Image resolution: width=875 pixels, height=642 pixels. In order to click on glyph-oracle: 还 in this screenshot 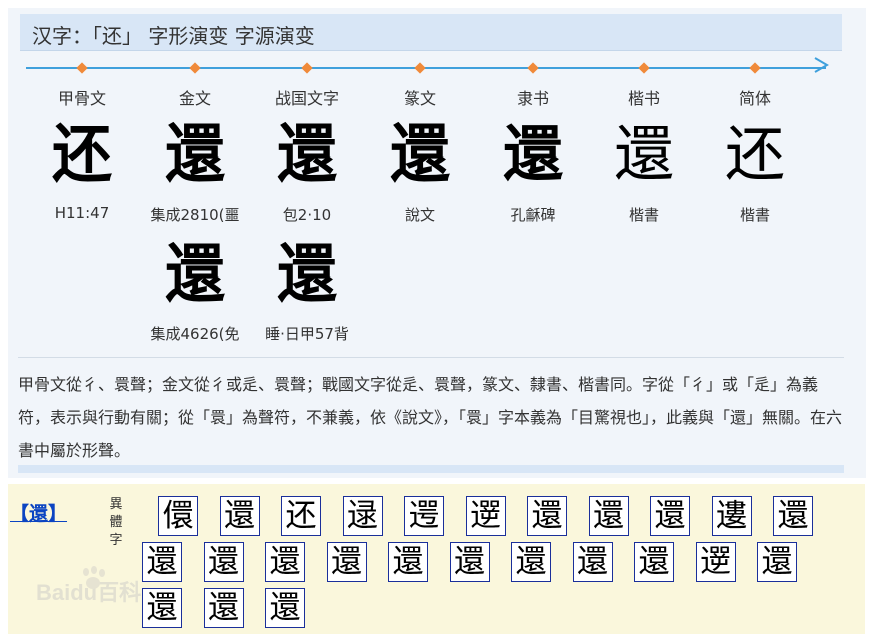, I will do `click(82, 155)`.